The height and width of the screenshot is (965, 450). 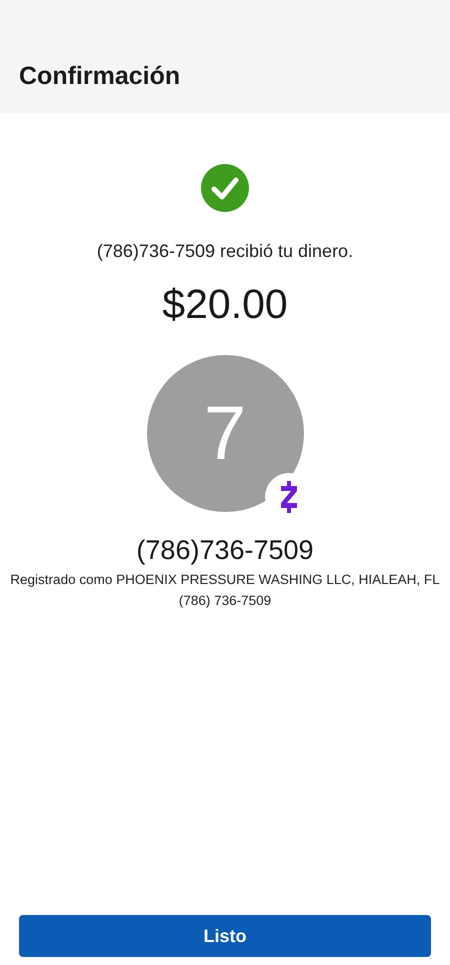 I want to click on confirmation-message: (786)736-7509 recibió tu dinero., so click(x=225, y=251).